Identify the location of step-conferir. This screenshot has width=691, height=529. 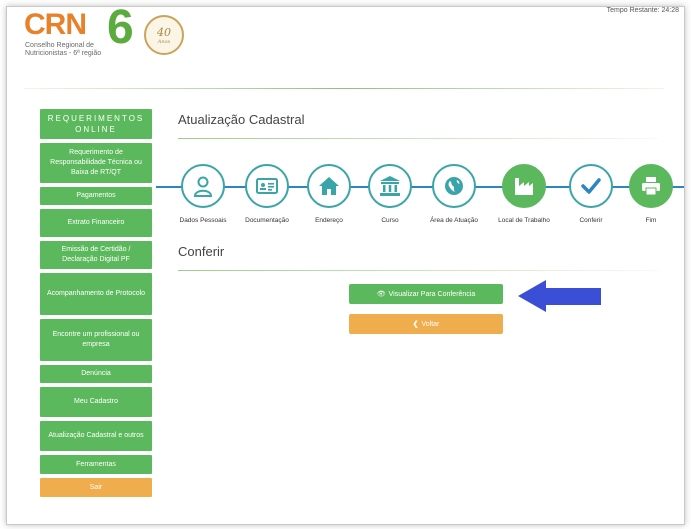
(591, 186).